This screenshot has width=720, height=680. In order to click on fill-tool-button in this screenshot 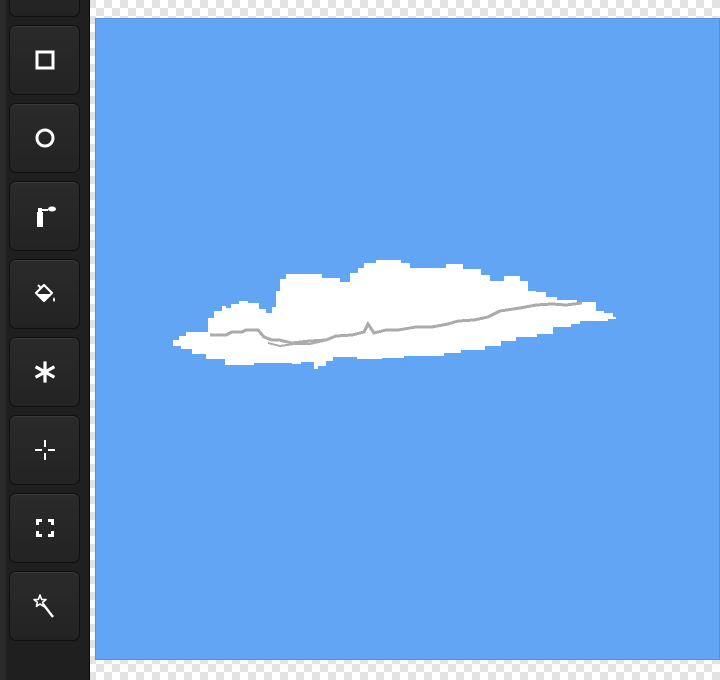, I will do `click(44, 294)`.